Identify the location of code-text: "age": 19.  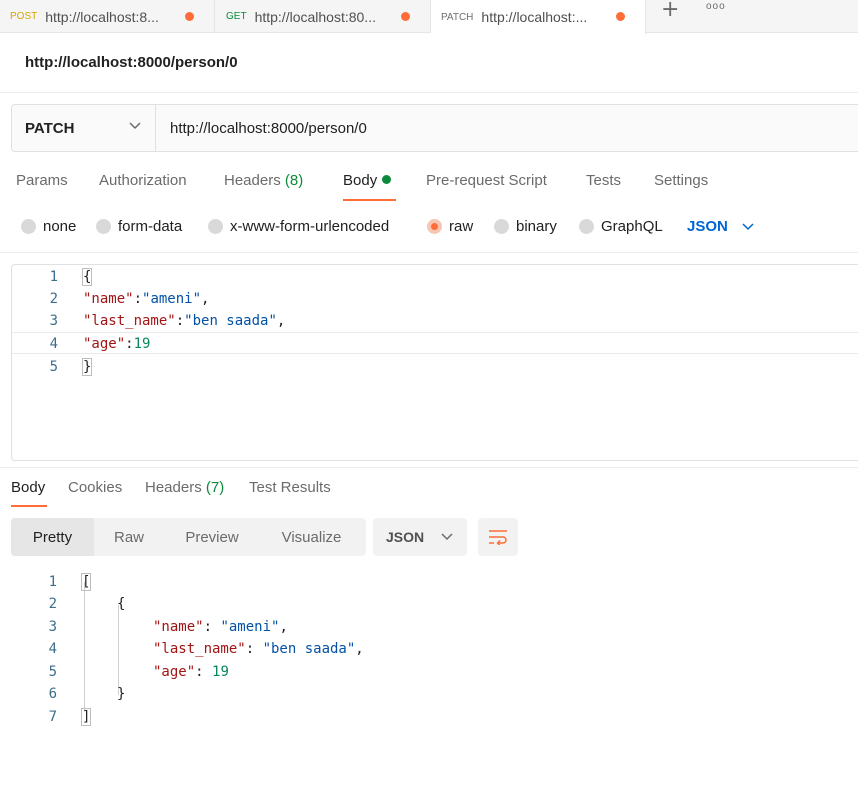
(191, 672).